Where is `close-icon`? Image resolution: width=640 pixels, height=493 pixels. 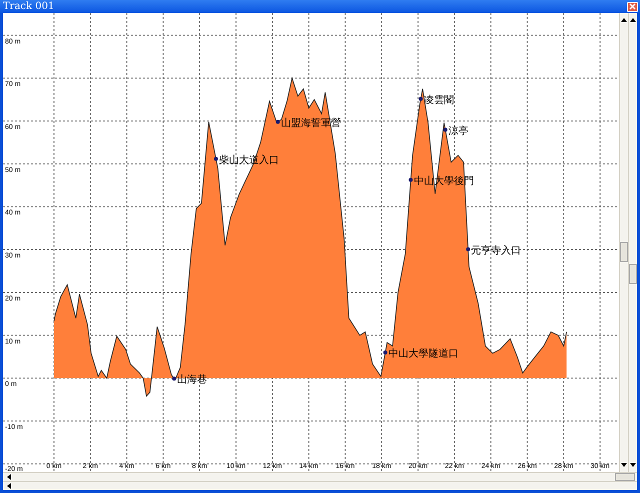
close-icon is located at coordinates (632, 6).